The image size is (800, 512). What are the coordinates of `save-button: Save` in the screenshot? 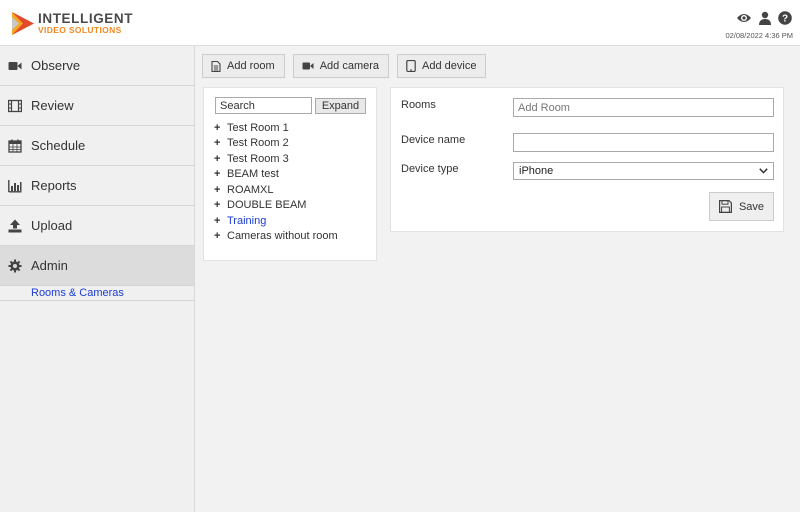 It's located at (741, 206).